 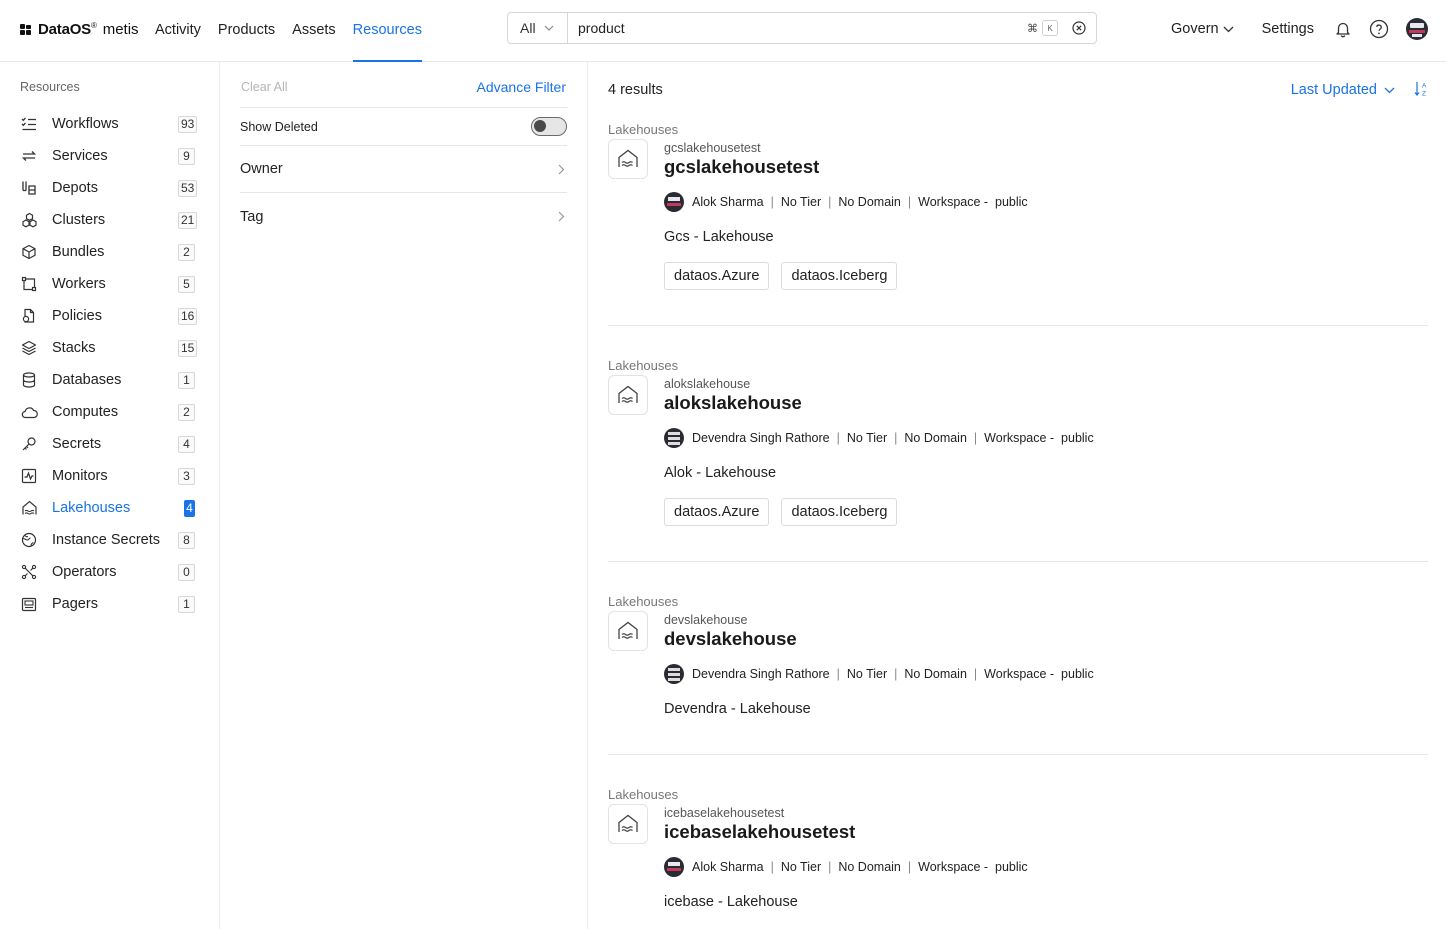 What do you see at coordinates (403, 216) in the screenshot?
I see `tag-filter: Tag` at bounding box center [403, 216].